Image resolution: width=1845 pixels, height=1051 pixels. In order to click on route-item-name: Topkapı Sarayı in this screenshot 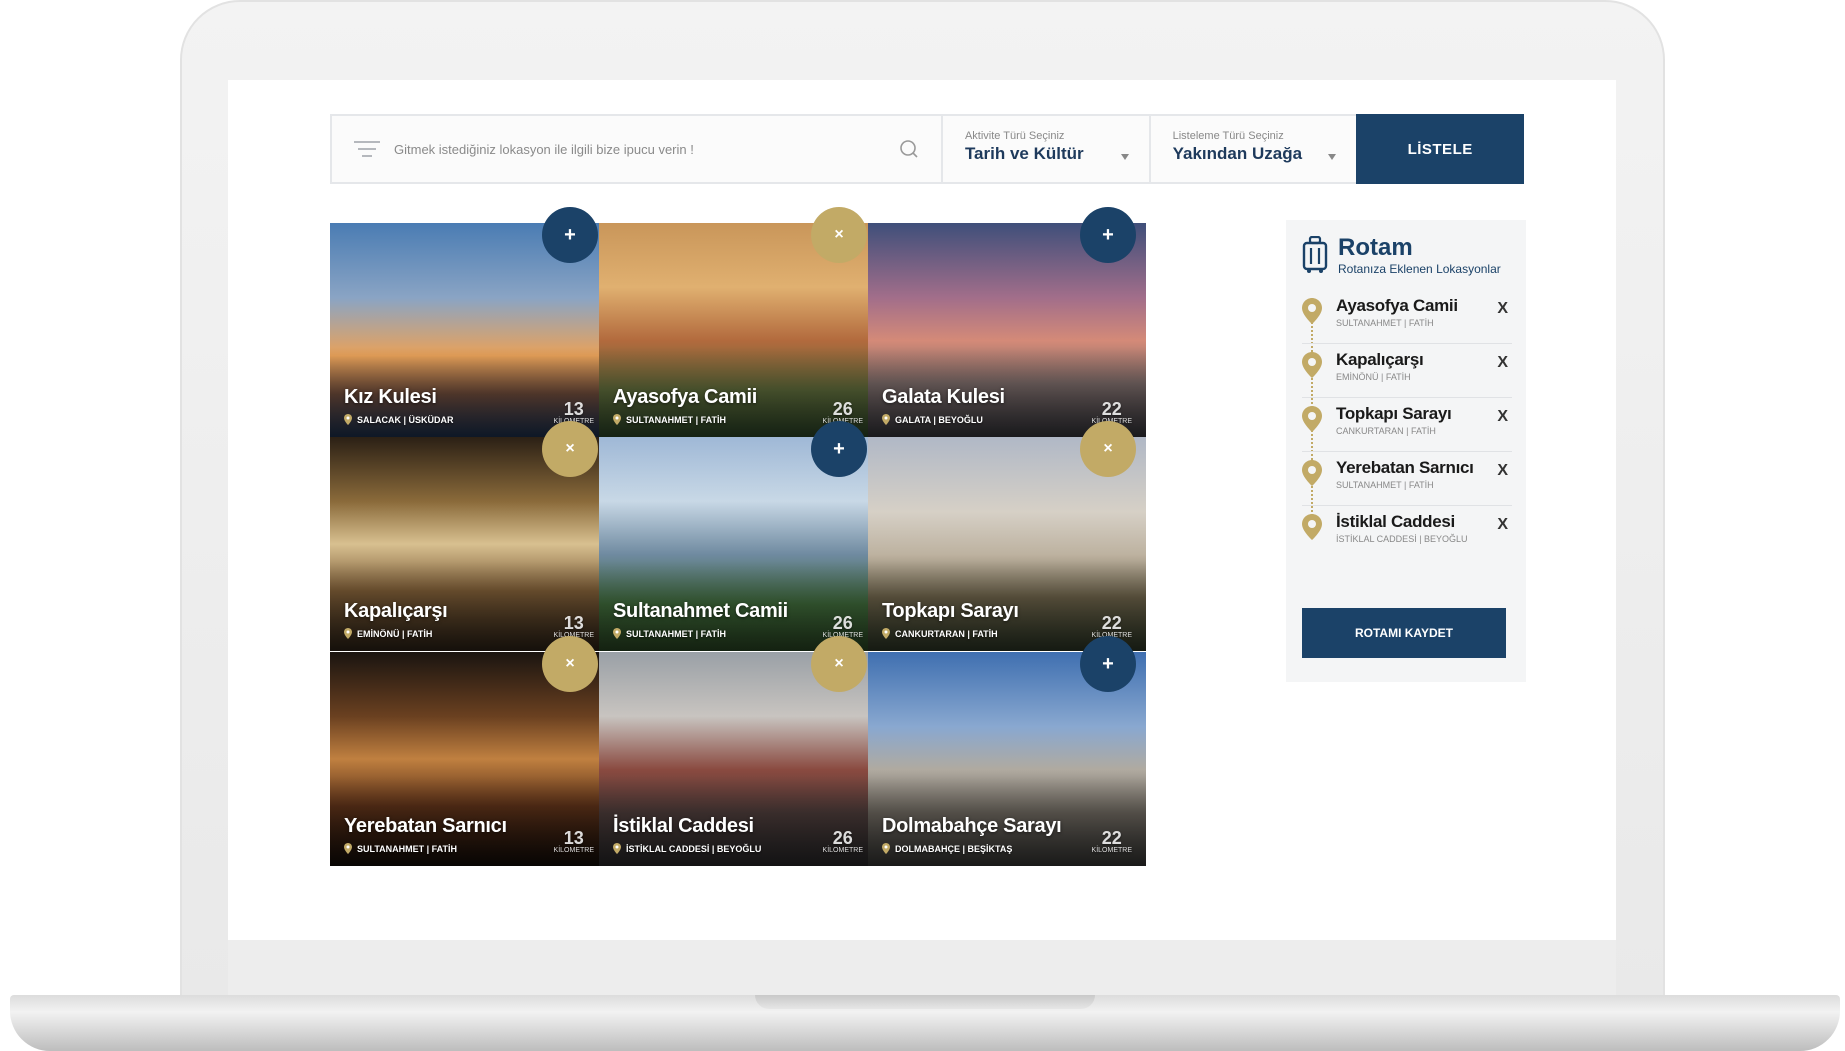, I will do `click(1394, 413)`.